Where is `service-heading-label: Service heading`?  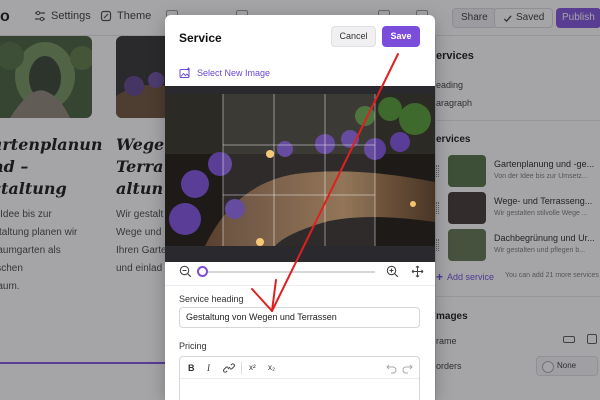 service-heading-label: Service heading is located at coordinates (211, 299).